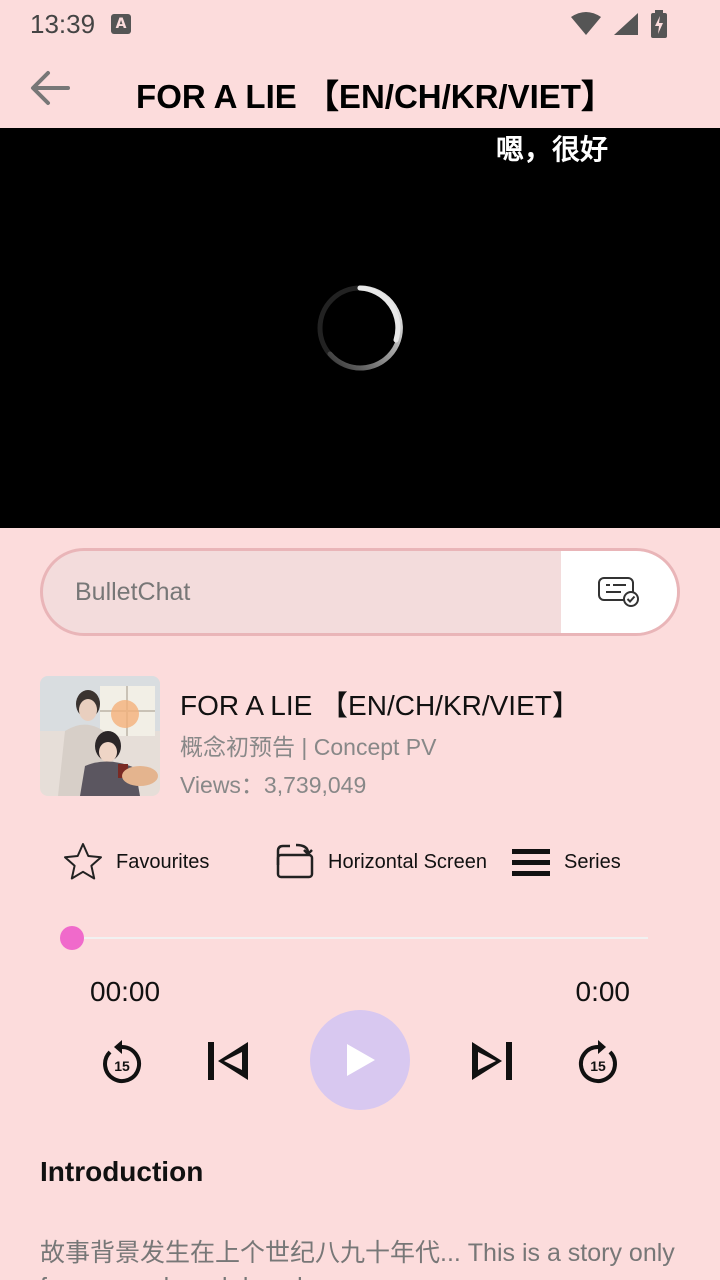 The height and width of the screenshot is (1280, 720). Describe the element at coordinates (592, 861) in the screenshot. I see `series-label: Series` at that location.